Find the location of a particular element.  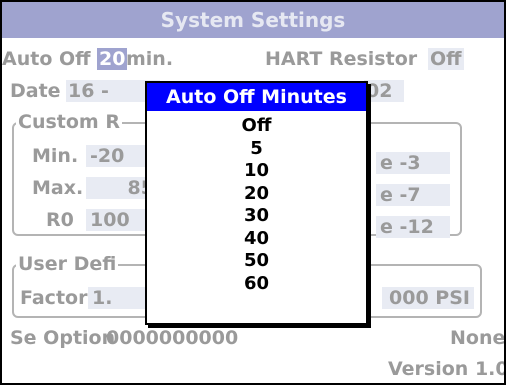

max-right-prefix: e is located at coordinates (386, 195).